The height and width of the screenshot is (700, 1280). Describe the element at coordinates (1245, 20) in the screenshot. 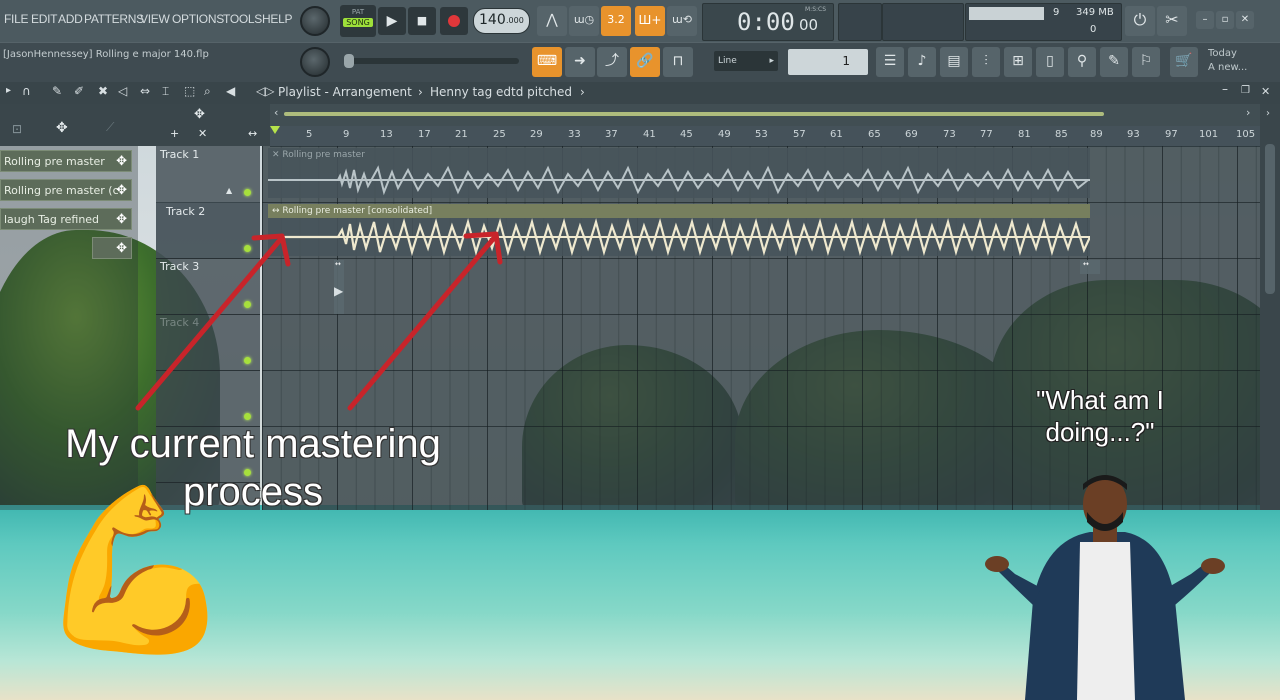

I see `close-window-button: ✕` at that location.